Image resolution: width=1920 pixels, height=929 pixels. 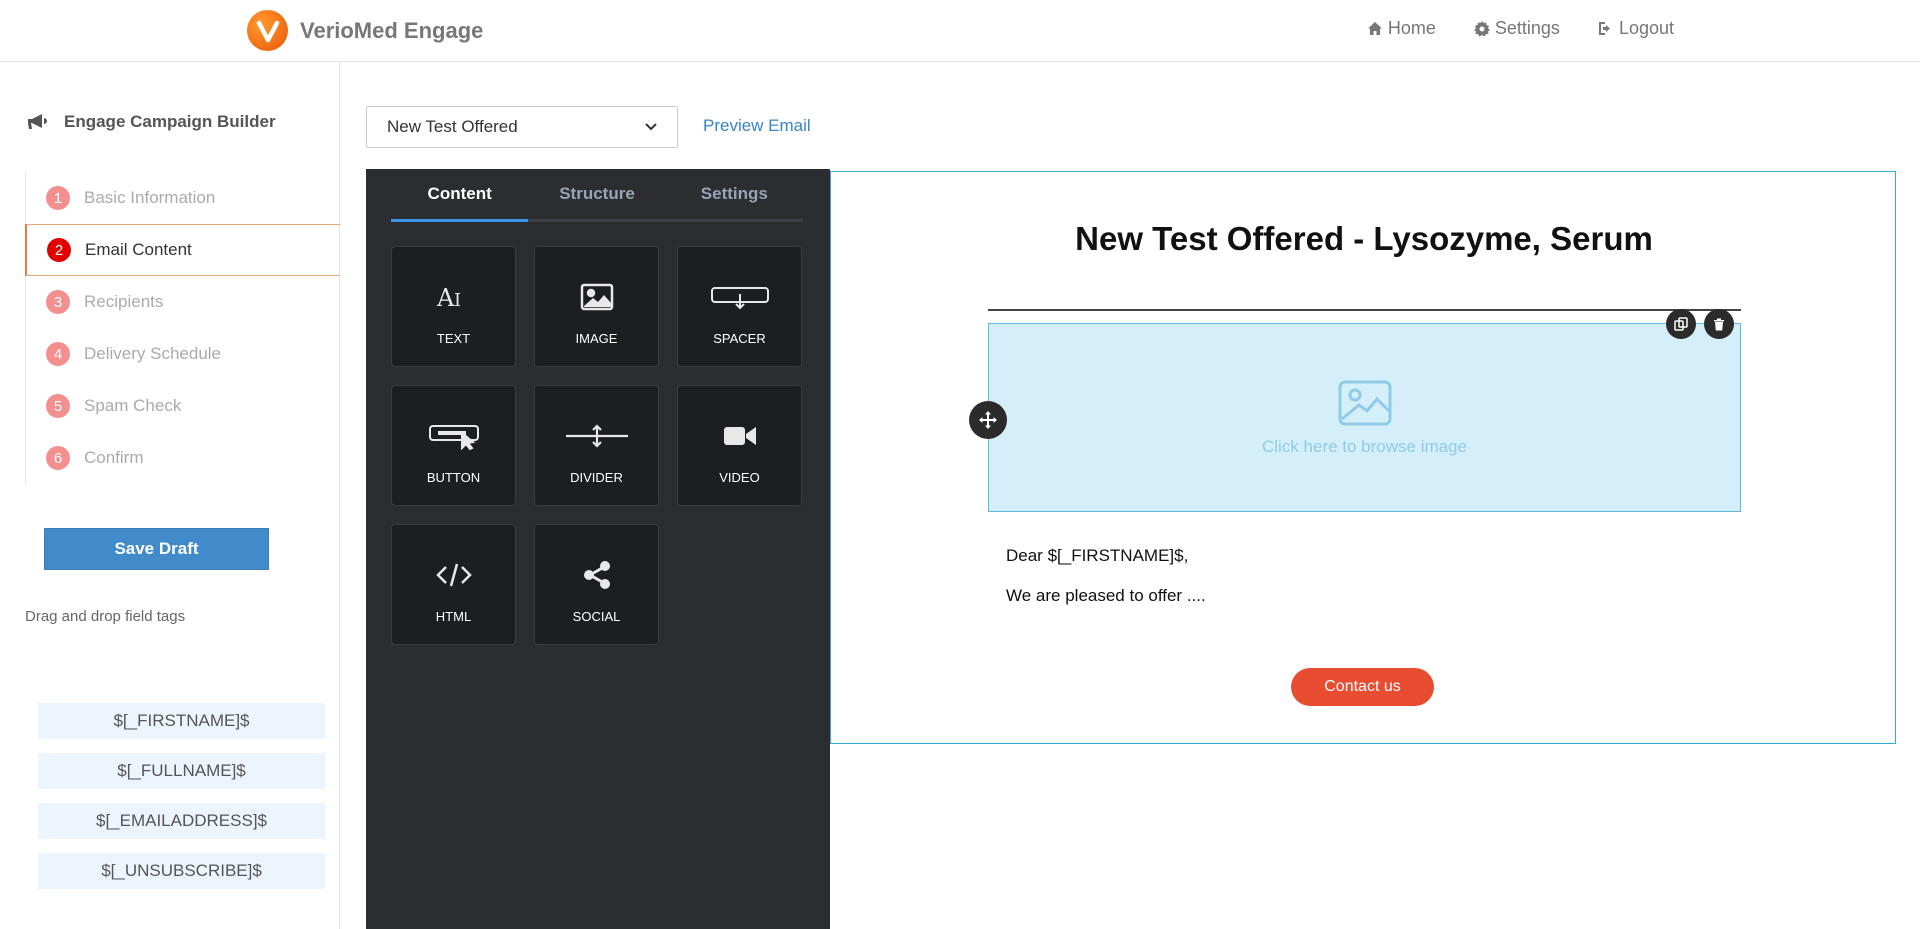 I want to click on step-label: Spam Check, so click(x=133, y=405).